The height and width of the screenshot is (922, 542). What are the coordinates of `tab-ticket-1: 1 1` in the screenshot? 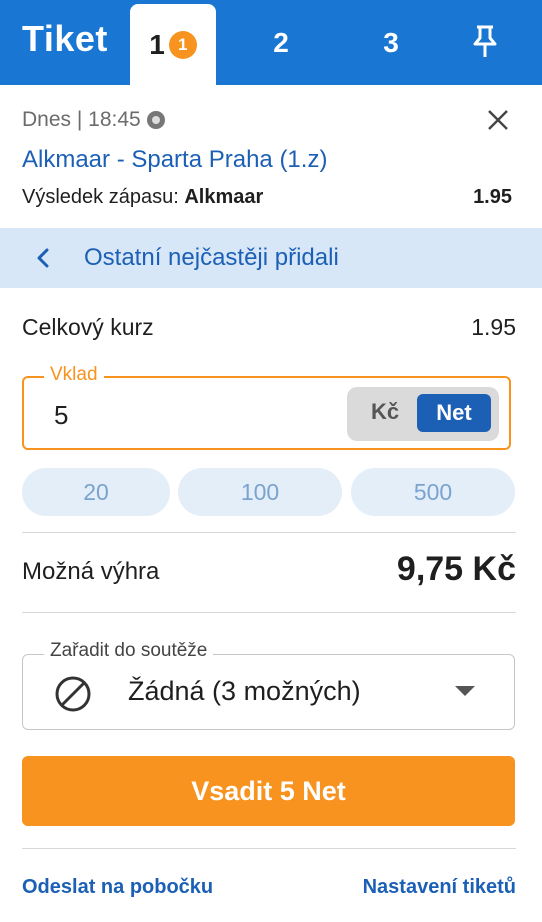 It's located at (173, 44).